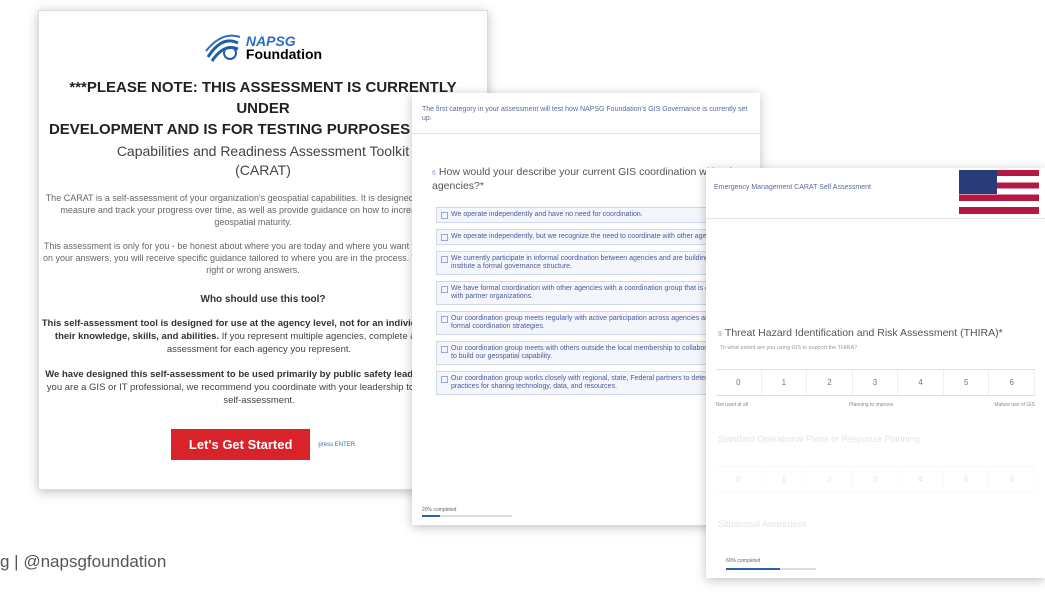  Describe the element at coordinates (999, 192) in the screenshot. I see `us-flag-image` at that location.